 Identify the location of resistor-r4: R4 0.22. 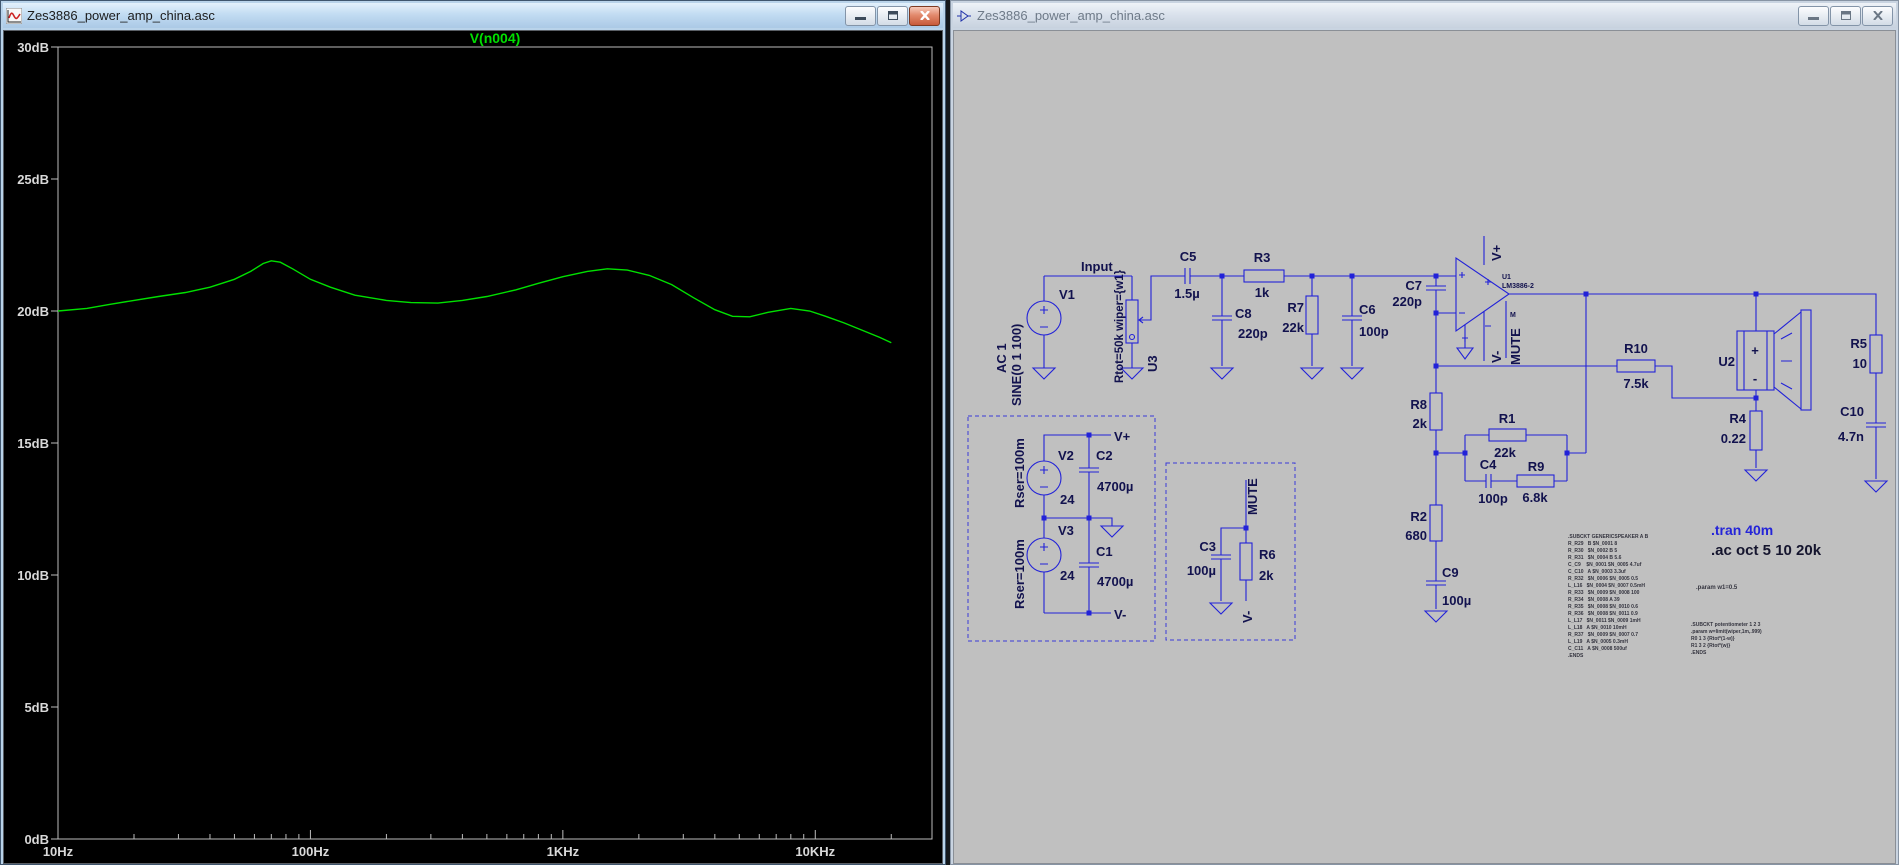
(1742, 430).